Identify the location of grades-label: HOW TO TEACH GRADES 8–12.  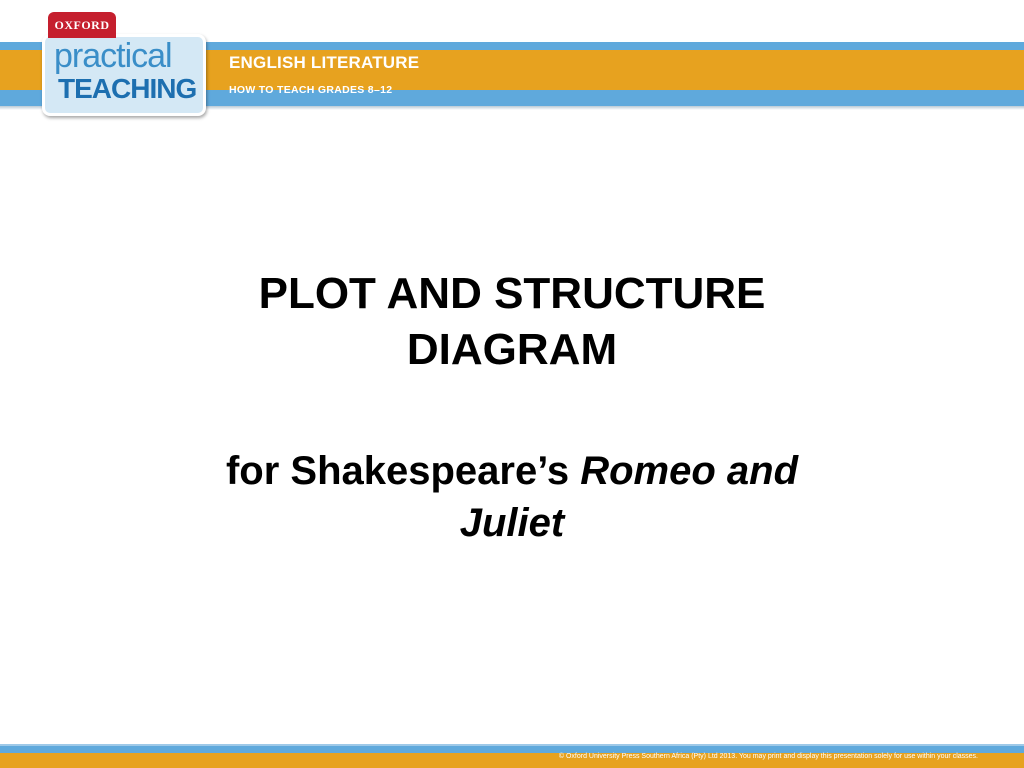
(311, 90).